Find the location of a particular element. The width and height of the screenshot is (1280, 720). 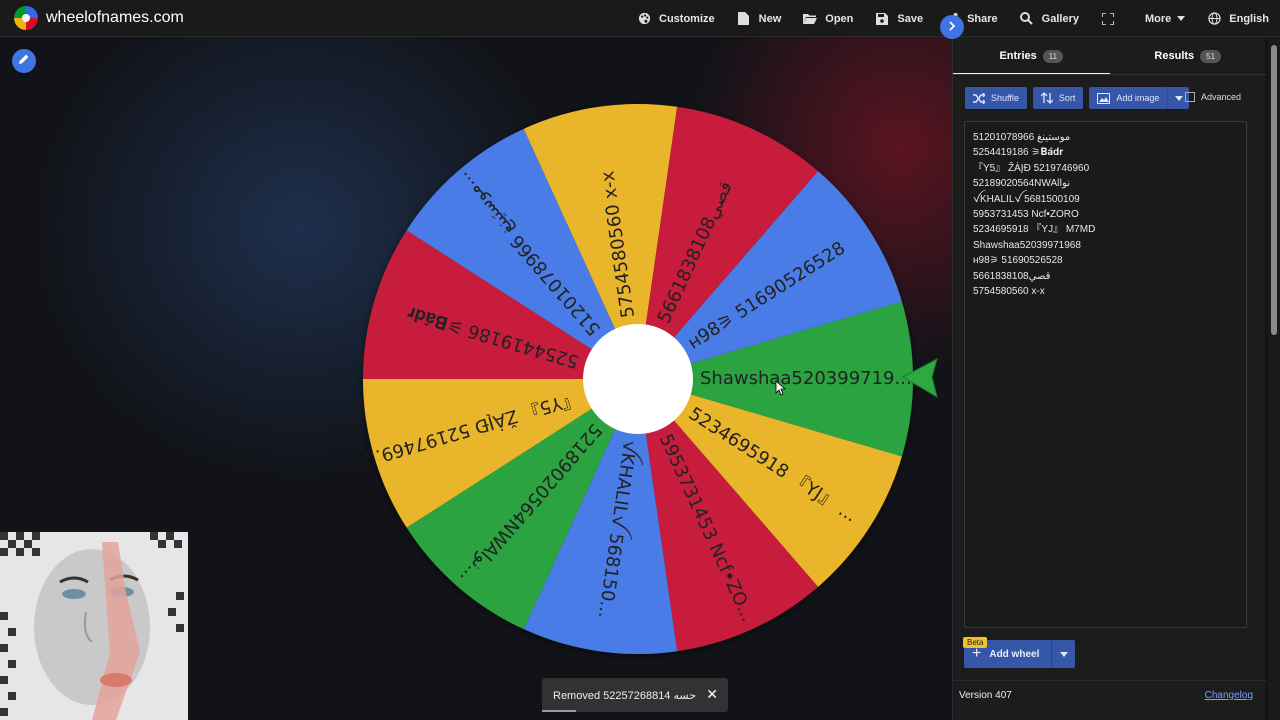

nav-more: More is located at coordinates (1165, 18).